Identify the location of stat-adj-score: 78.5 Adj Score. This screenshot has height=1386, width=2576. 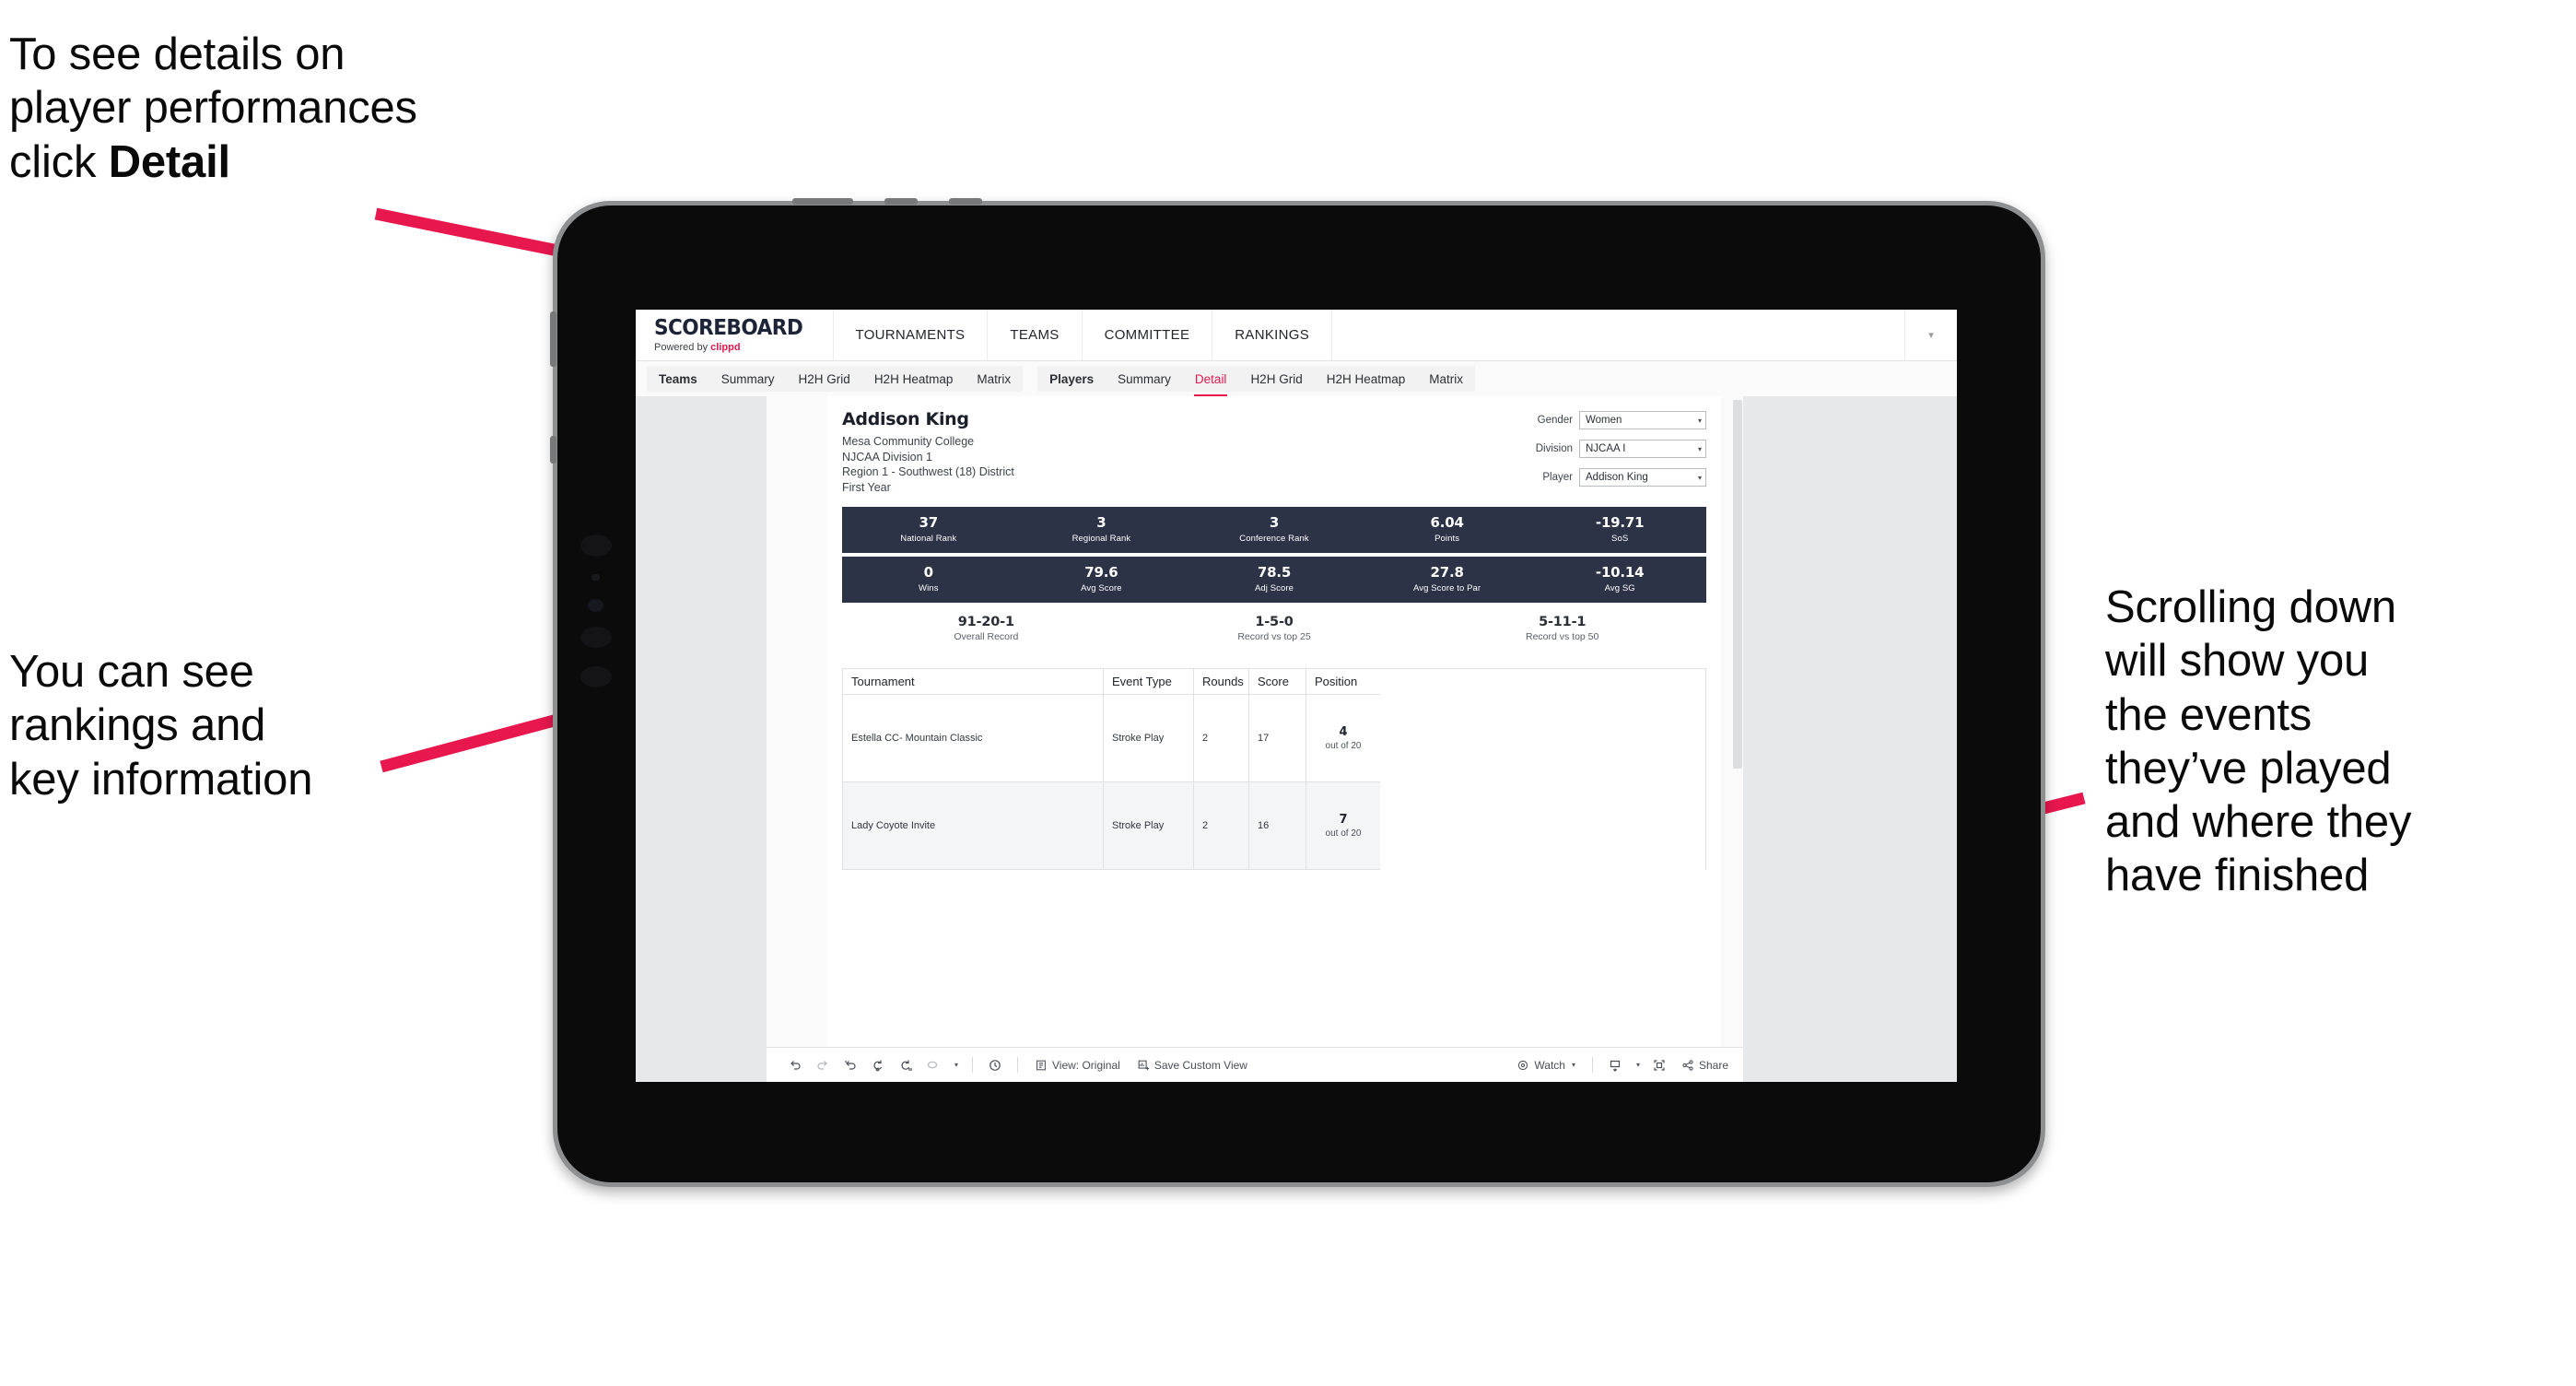
(1275, 579).